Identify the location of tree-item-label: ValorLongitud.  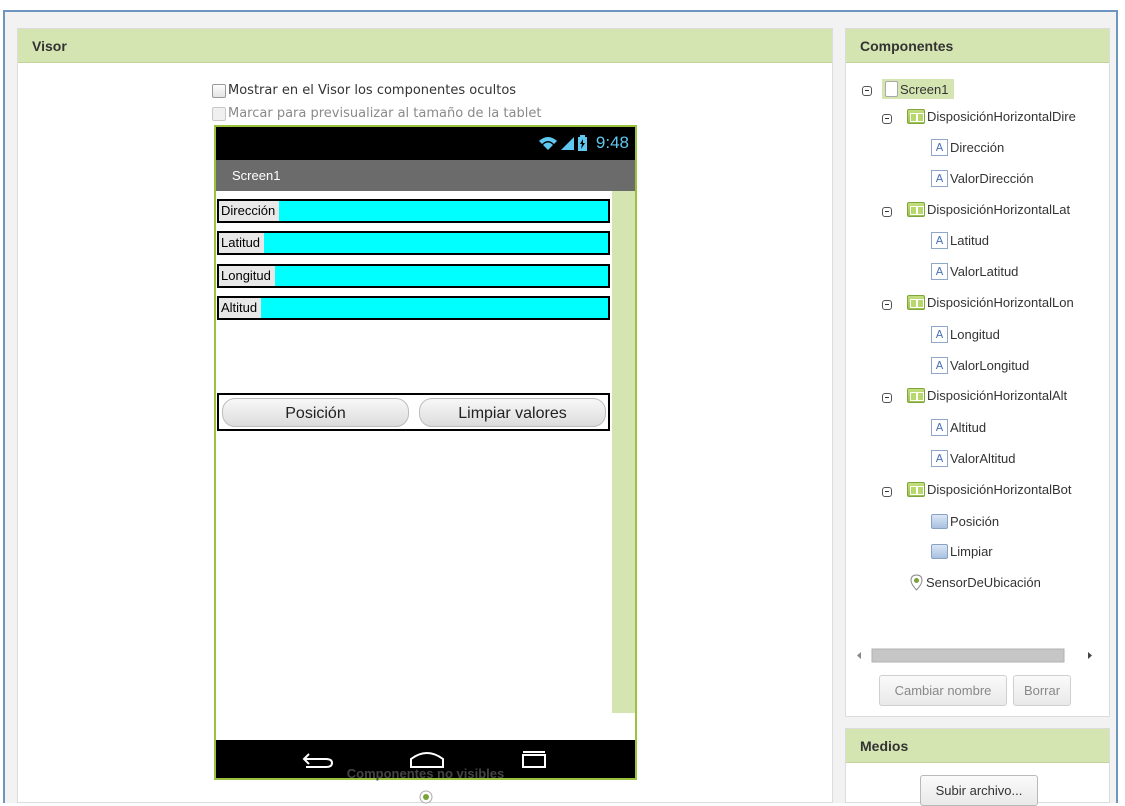
(990, 365).